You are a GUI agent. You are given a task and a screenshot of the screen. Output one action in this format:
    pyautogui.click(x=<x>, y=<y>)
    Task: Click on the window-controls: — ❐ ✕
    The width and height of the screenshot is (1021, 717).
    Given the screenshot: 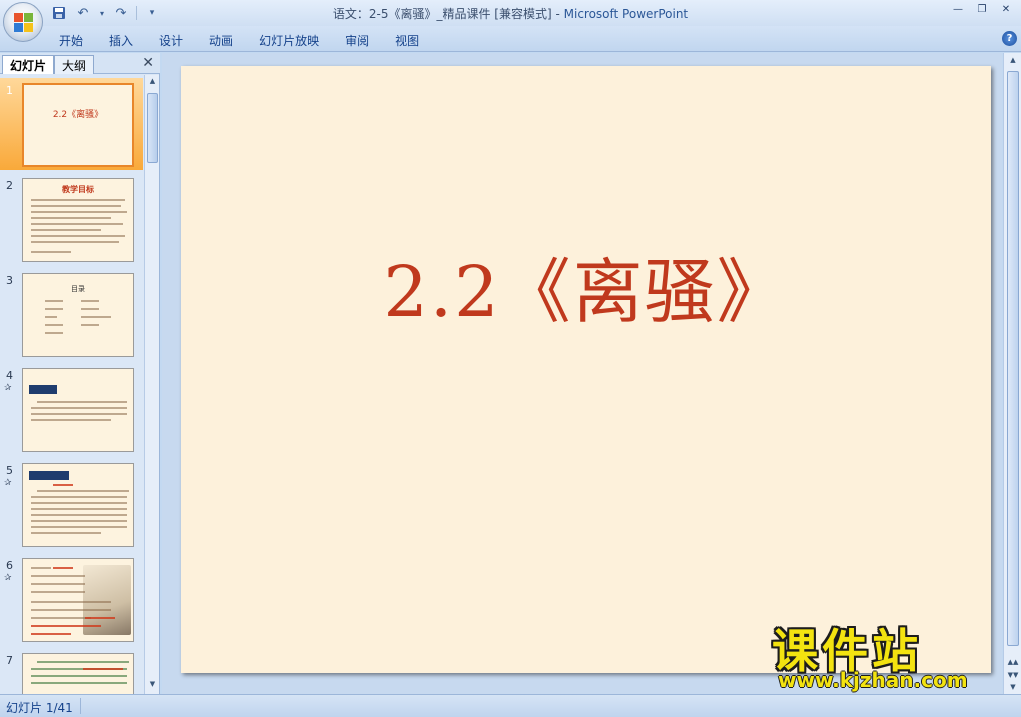 What is the action you would take?
    pyautogui.click(x=982, y=9)
    